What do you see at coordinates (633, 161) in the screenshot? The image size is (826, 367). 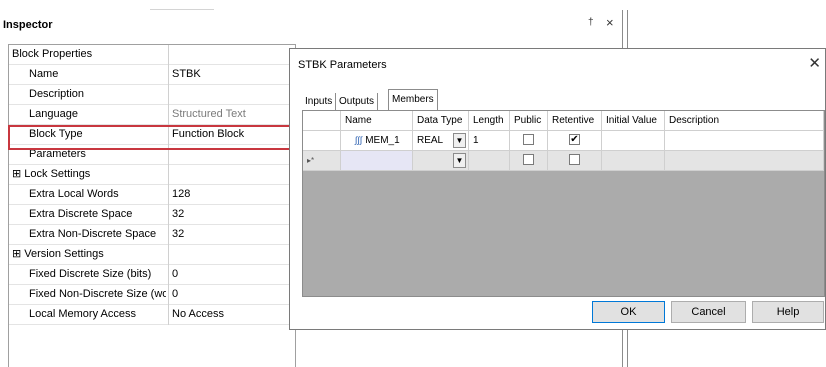 I see `new-cell-initial-value` at bounding box center [633, 161].